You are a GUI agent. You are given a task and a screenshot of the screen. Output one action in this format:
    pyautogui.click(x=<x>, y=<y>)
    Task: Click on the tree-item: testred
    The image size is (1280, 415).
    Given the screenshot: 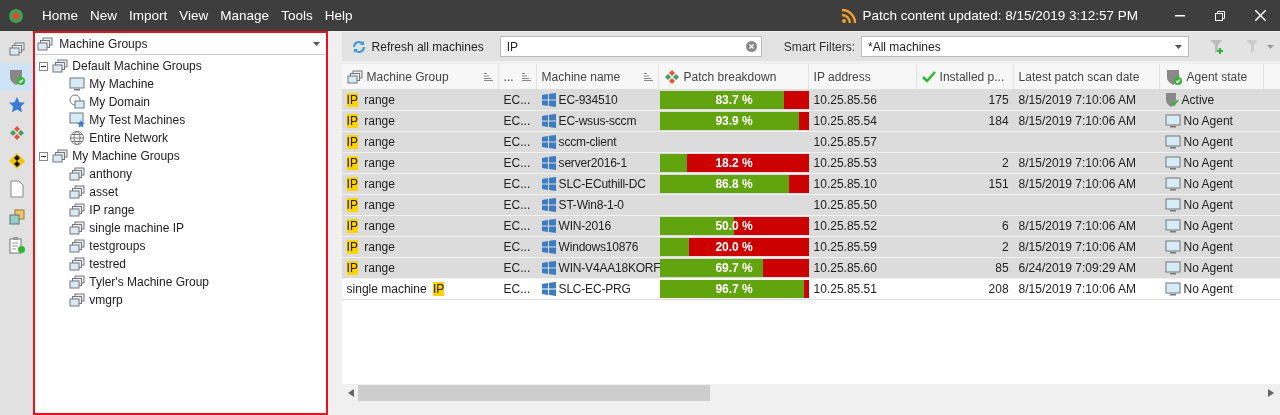 What is the action you would take?
    pyautogui.click(x=108, y=264)
    